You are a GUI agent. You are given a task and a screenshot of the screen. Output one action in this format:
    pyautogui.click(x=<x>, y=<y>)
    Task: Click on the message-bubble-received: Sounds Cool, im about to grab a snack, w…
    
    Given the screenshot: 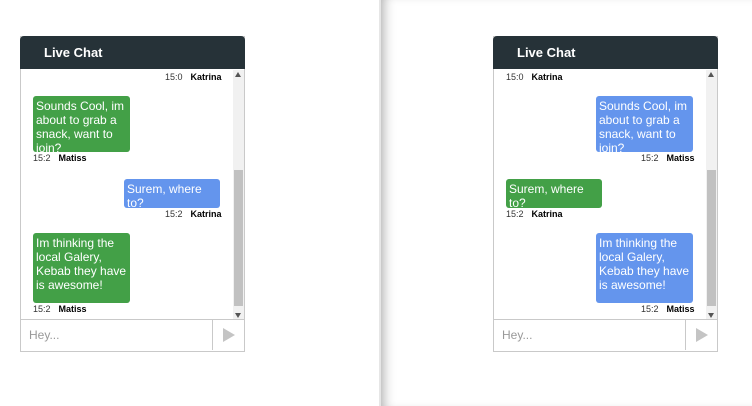 What is the action you would take?
    pyautogui.click(x=81, y=125)
    